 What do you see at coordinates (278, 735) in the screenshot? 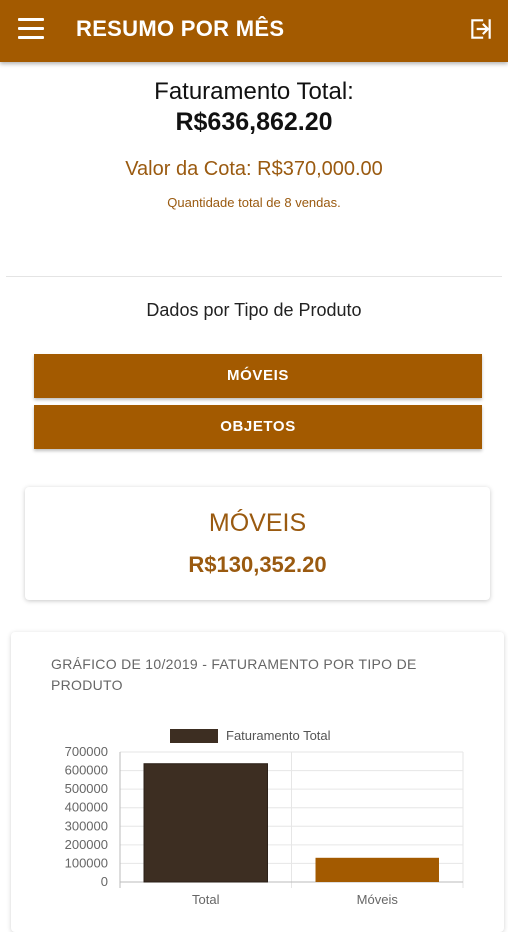
I see `legend-label: Faturamento Total` at bounding box center [278, 735].